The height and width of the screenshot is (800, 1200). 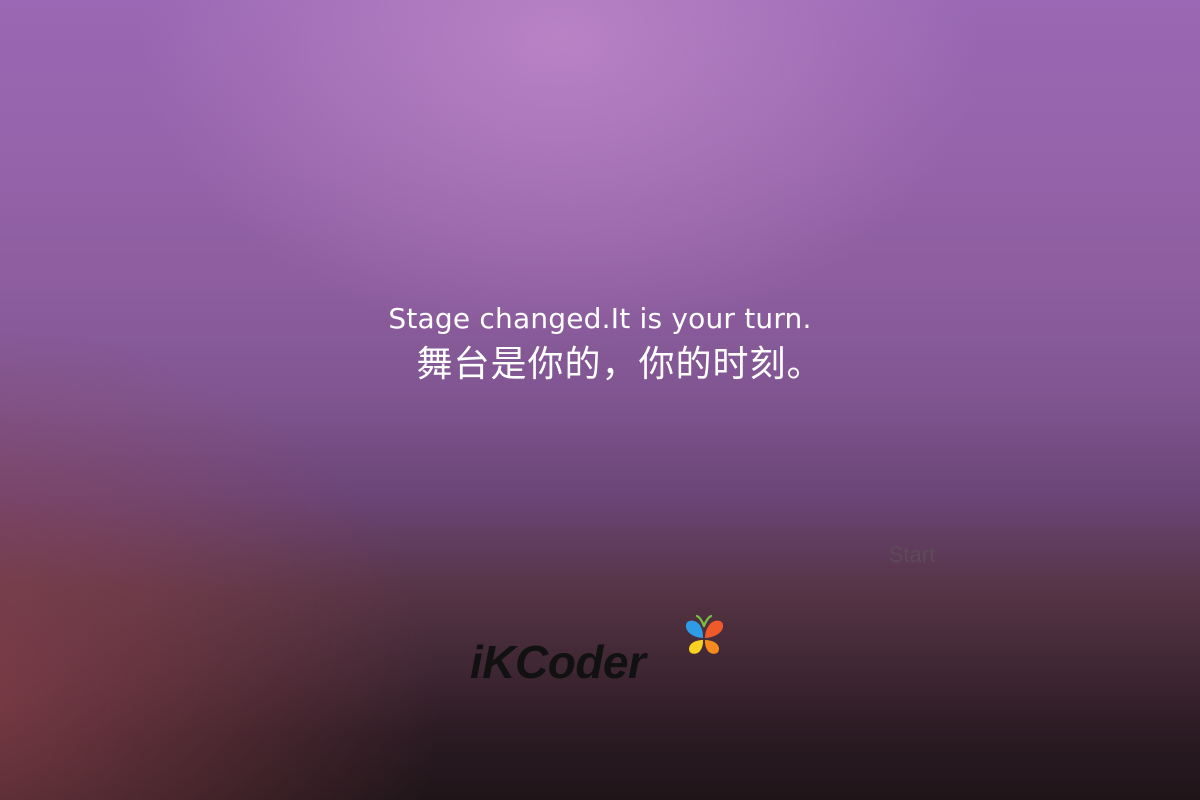 What do you see at coordinates (558, 662) in the screenshot?
I see `logo-wordmark: iKCoder` at bounding box center [558, 662].